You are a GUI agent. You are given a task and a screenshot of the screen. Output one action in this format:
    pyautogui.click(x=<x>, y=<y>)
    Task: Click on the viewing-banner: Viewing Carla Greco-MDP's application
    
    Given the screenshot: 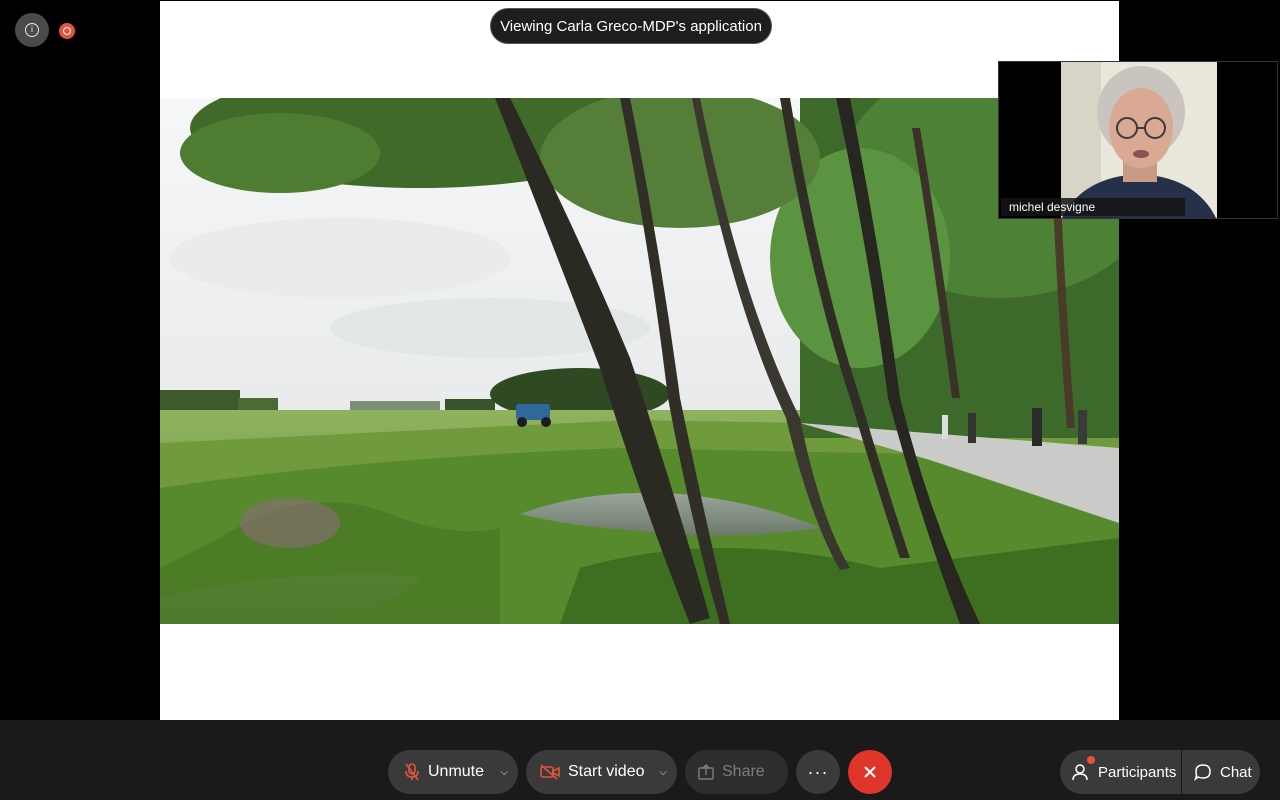 What is the action you would take?
    pyautogui.click(x=631, y=26)
    